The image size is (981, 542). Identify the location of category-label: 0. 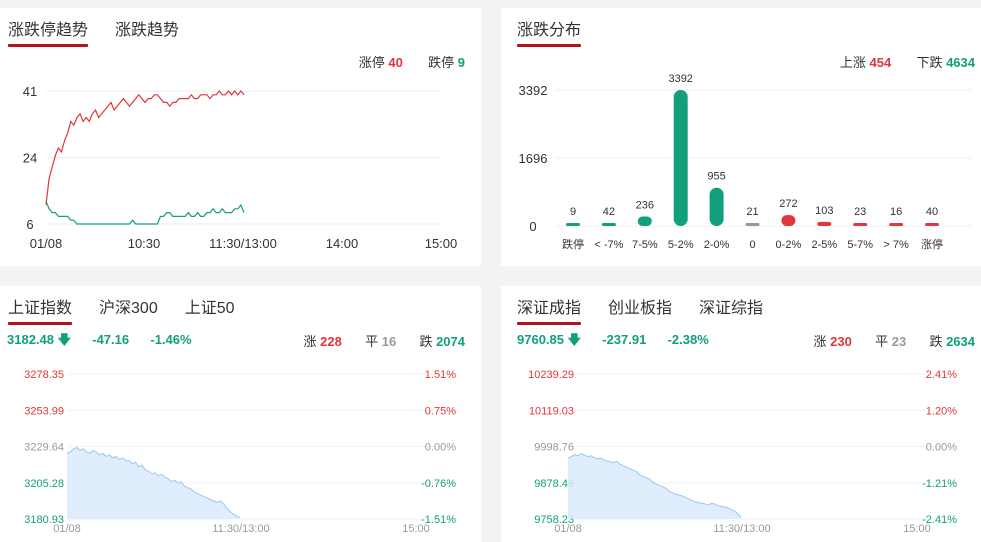
(752, 245).